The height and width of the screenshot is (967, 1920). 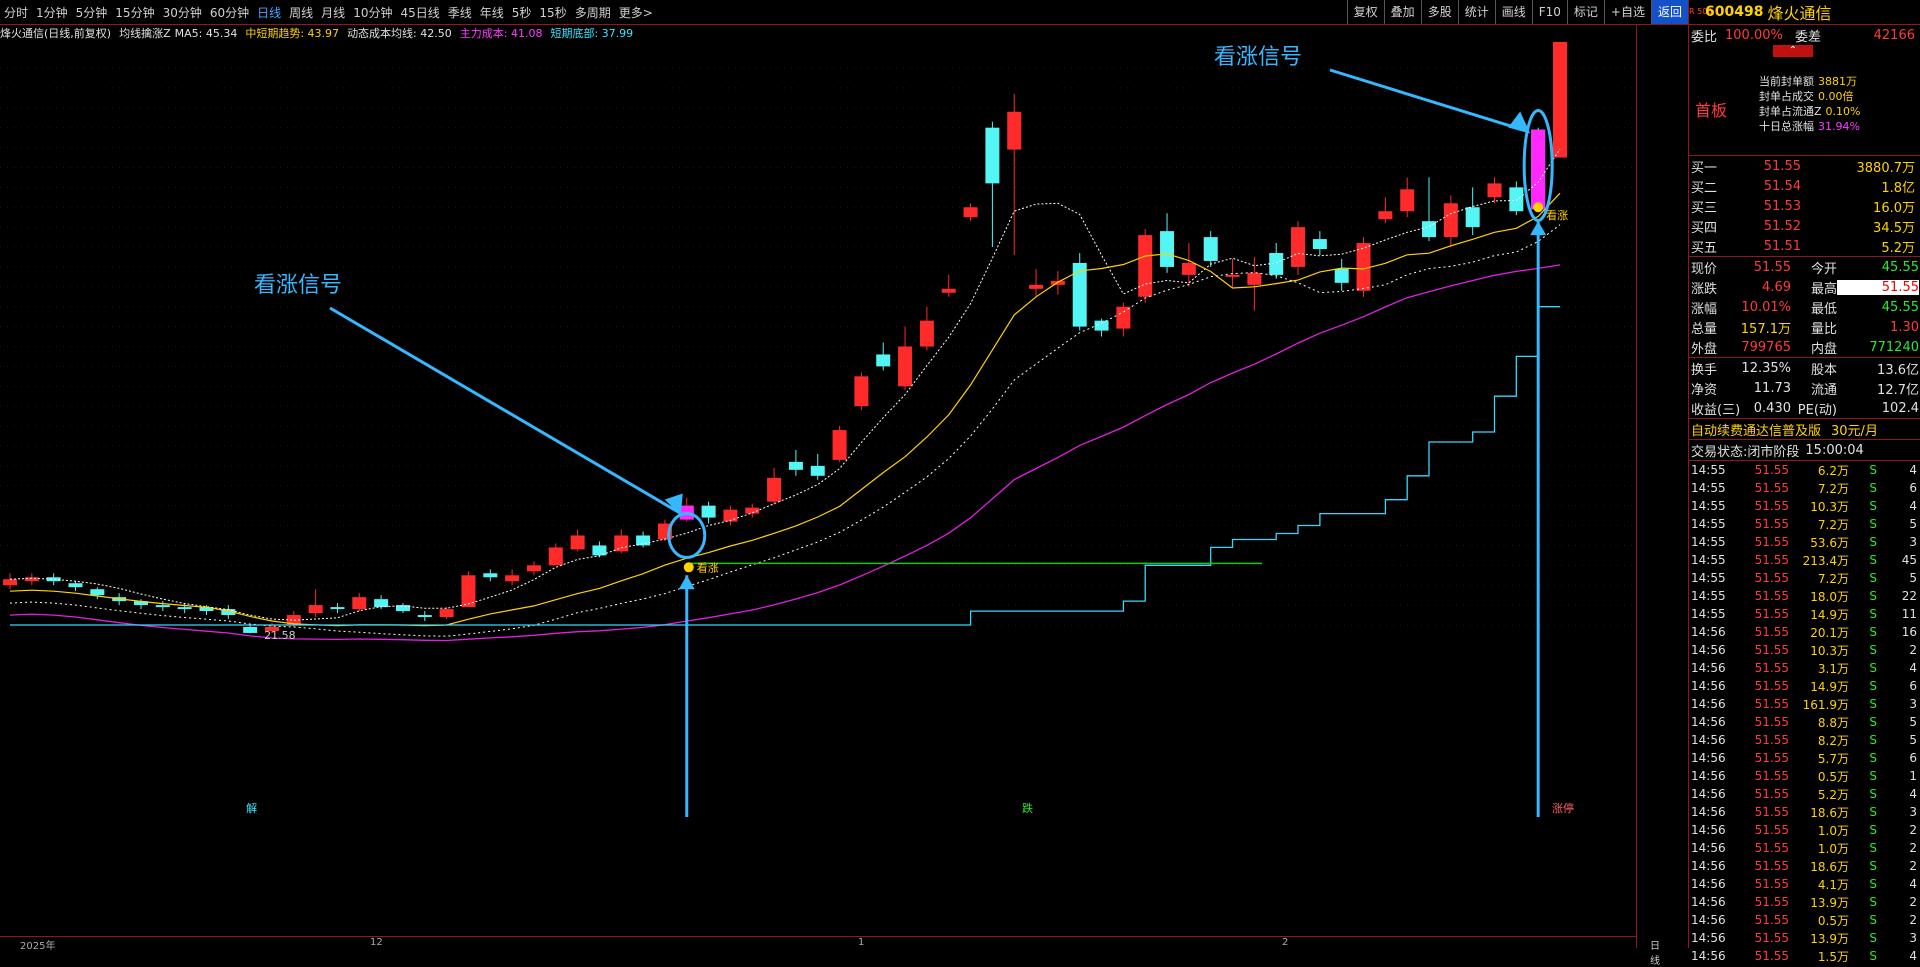 I want to click on stat-value: 799765, so click(x=1766, y=347).